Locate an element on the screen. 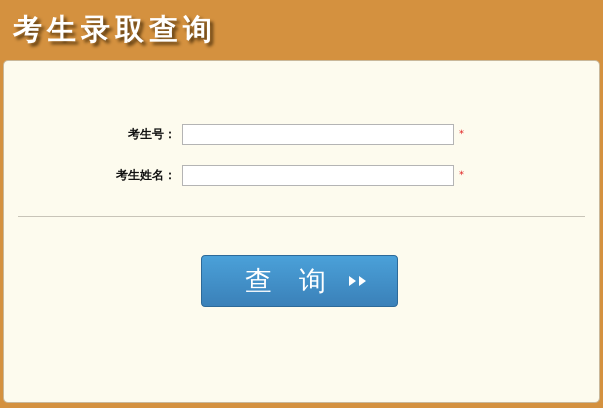 The image size is (603, 408). page-title: 考生录取查询 is located at coordinates (115, 29).